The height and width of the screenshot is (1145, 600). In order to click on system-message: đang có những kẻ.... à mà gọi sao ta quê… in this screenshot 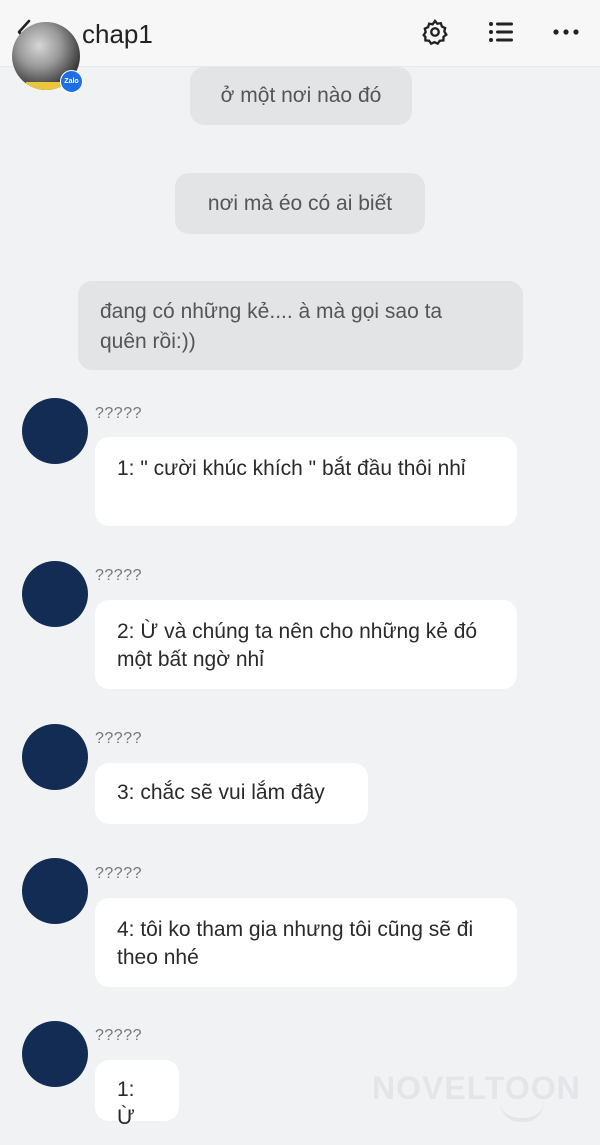, I will do `click(300, 325)`.